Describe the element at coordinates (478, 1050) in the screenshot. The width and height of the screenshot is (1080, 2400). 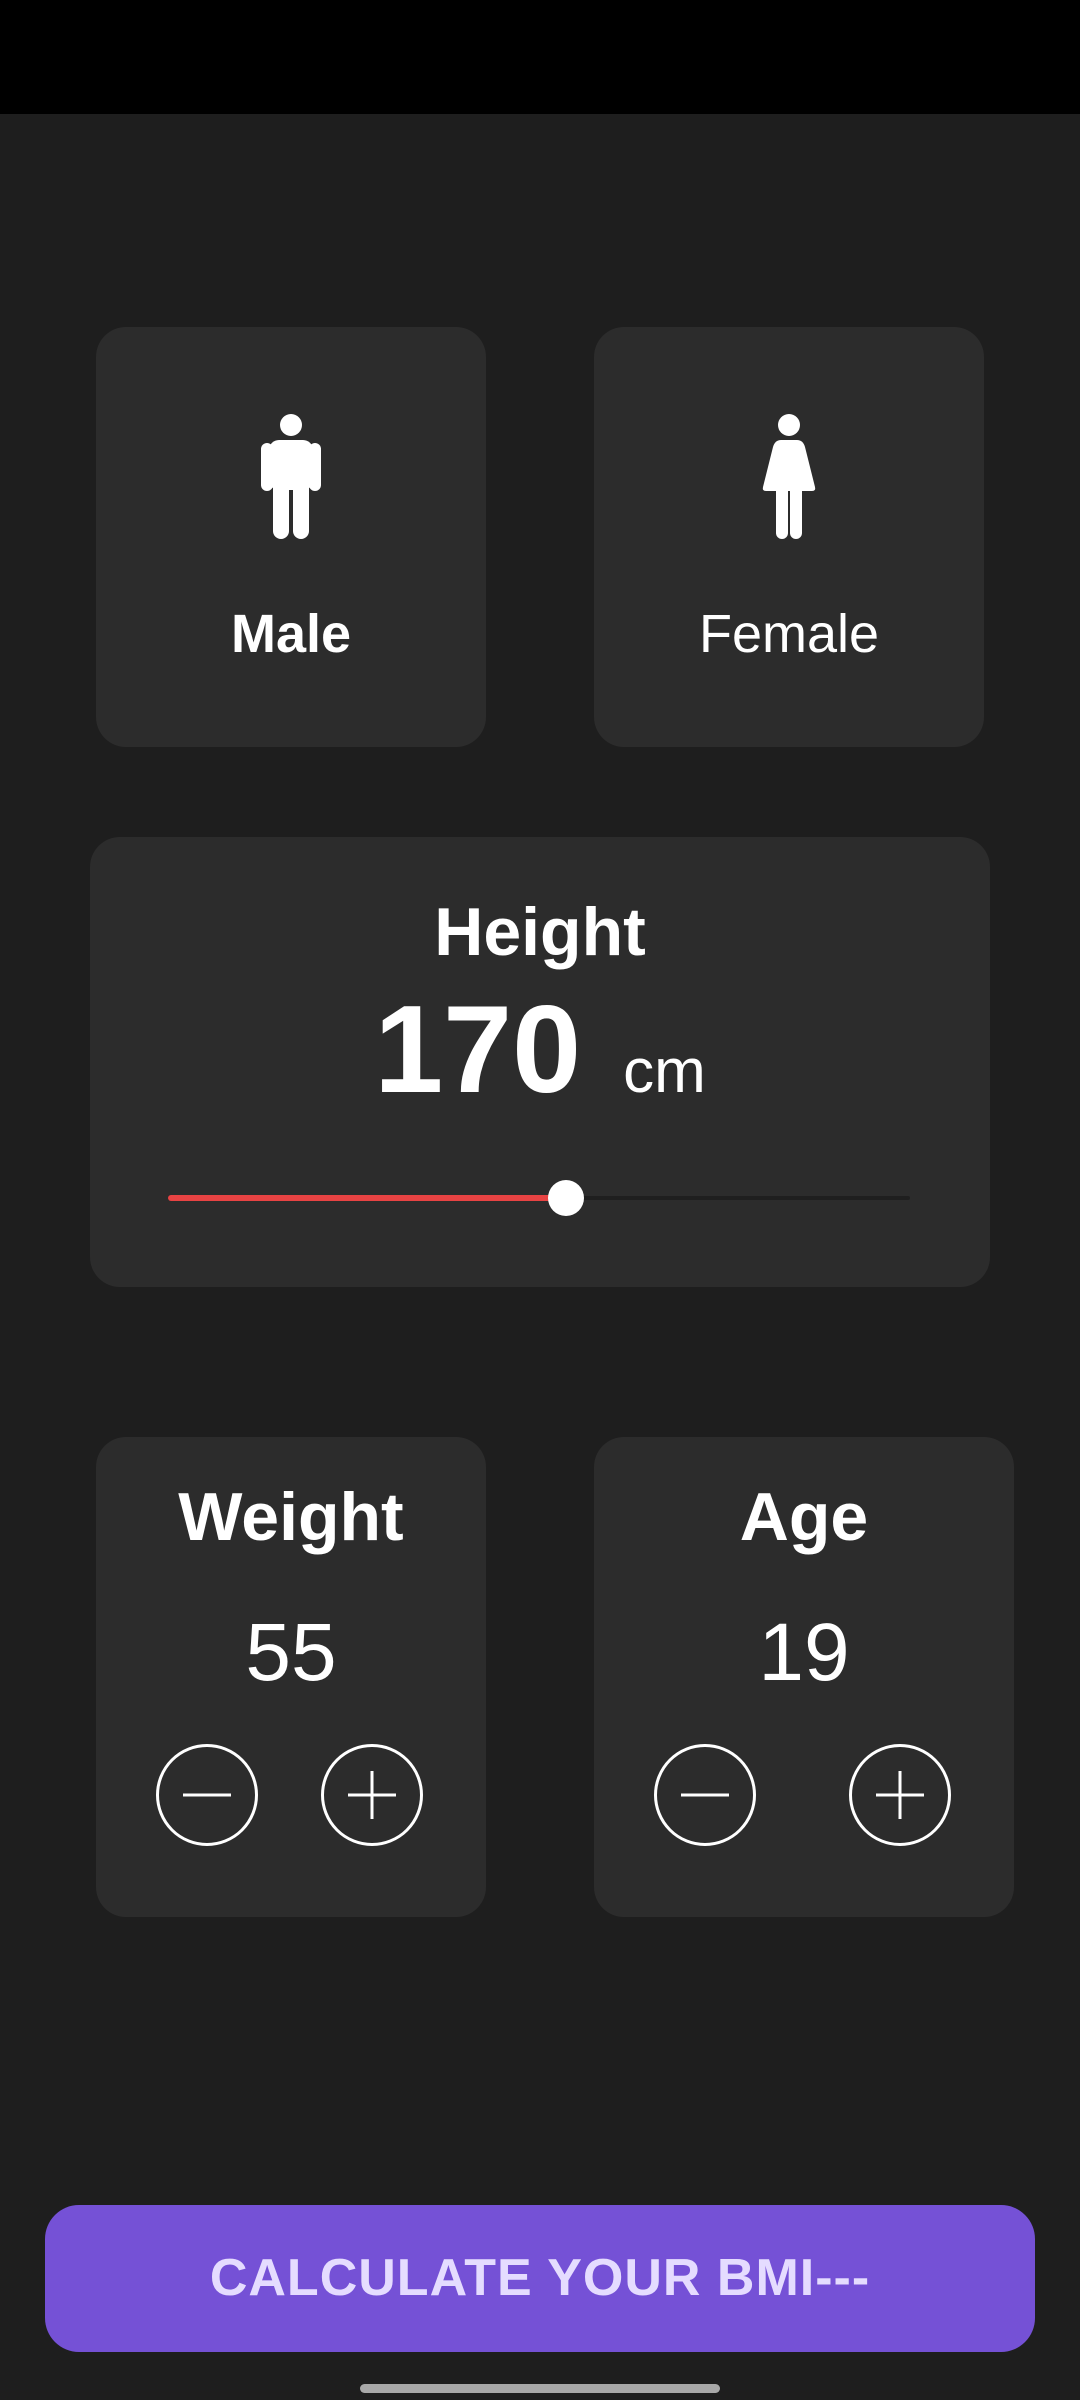
I see `height-value: 170` at that location.